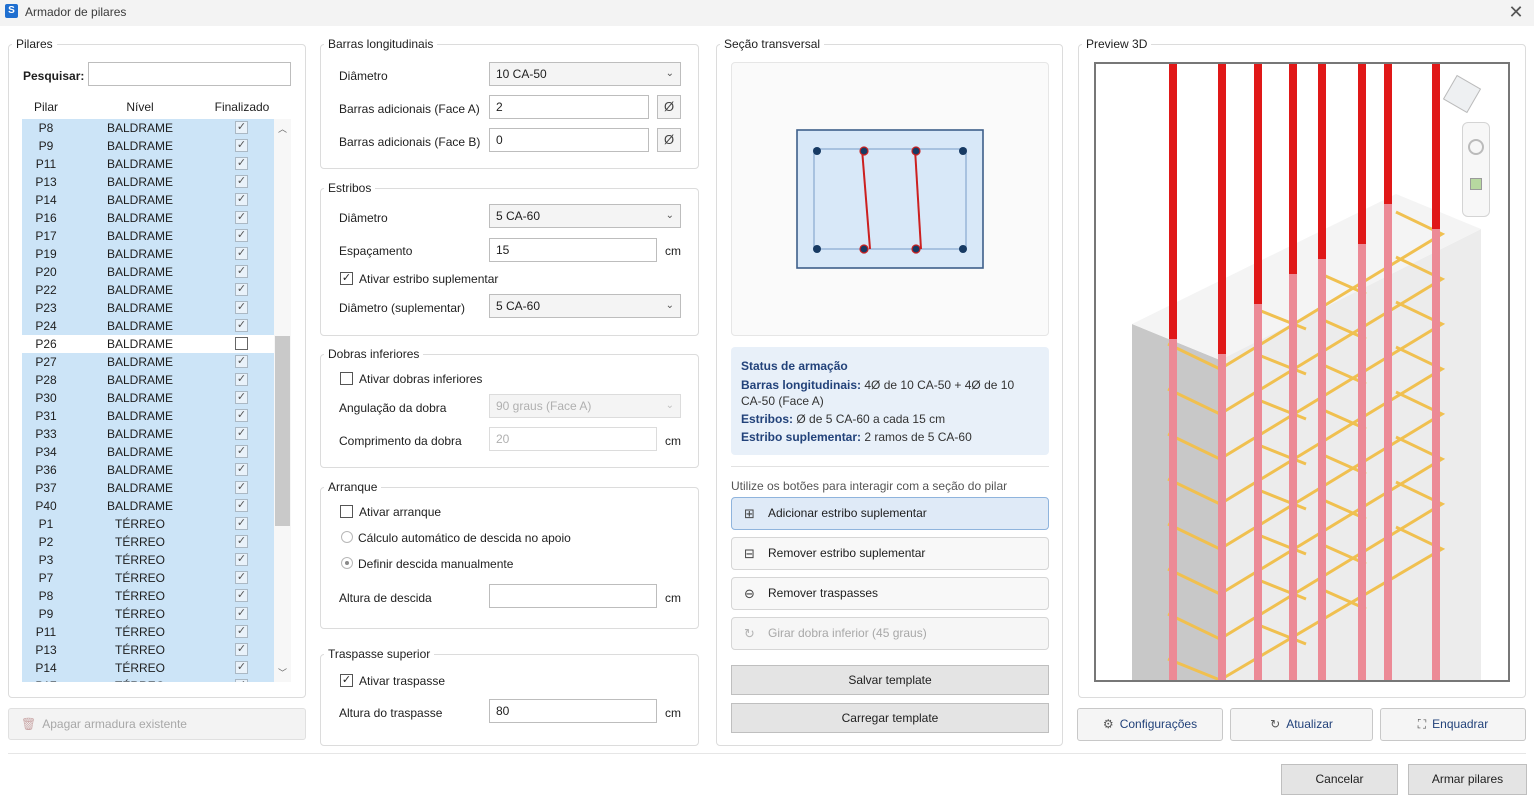 The image size is (1534, 799). What do you see at coordinates (148, 164) in the screenshot?
I see `table-row: P11 BALDRAME ✓` at bounding box center [148, 164].